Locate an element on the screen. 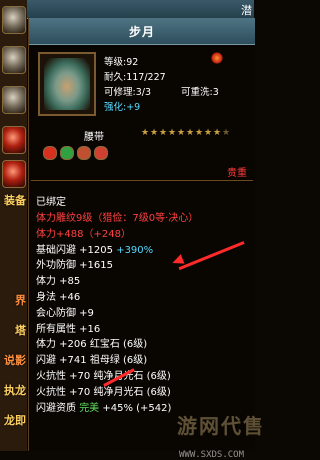 The width and height of the screenshot is (320, 460). watermark-url: WWW.SXDS.COM is located at coordinates (212, 455).